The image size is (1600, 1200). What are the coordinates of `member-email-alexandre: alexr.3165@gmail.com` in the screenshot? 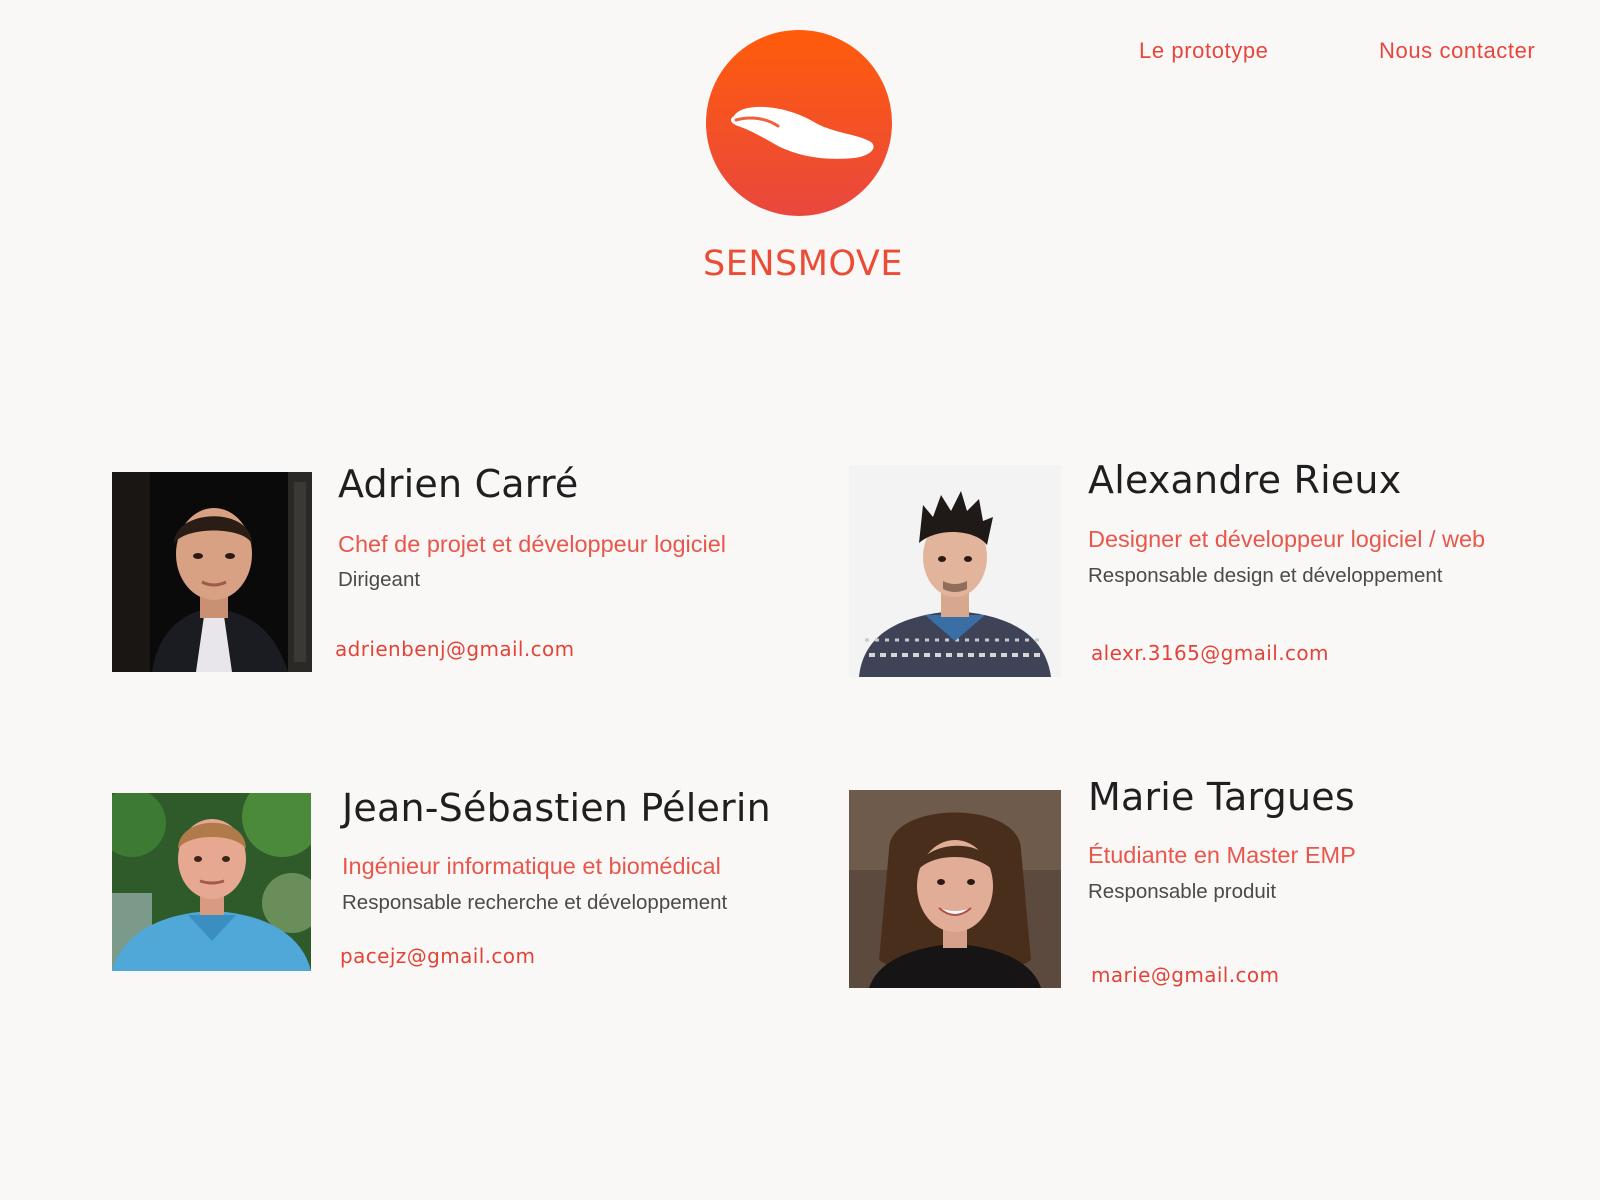 It's located at (1210, 653).